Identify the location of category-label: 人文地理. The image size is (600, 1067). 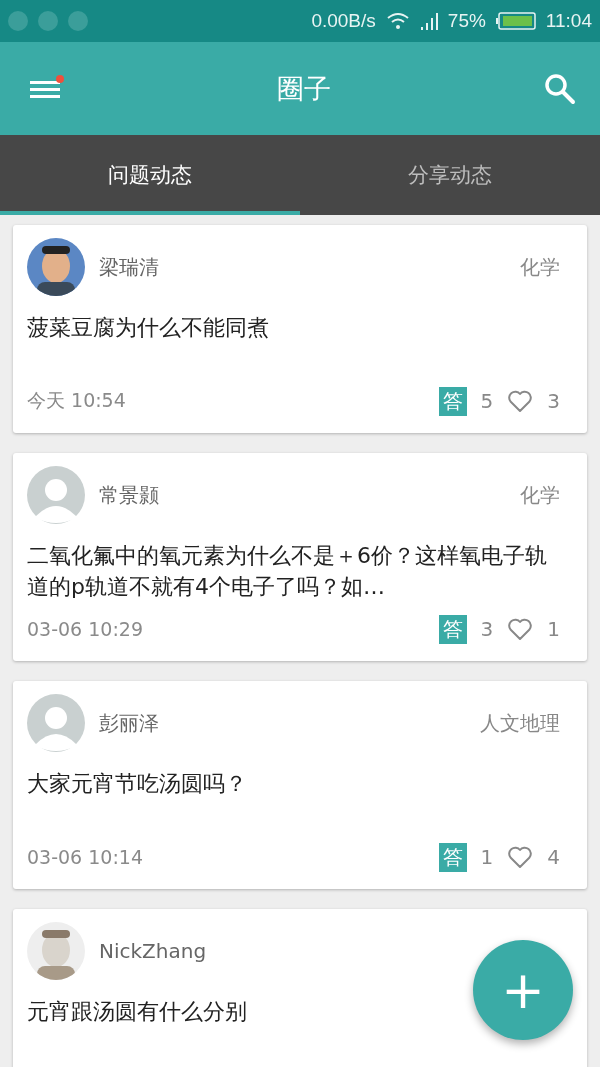
(520, 723).